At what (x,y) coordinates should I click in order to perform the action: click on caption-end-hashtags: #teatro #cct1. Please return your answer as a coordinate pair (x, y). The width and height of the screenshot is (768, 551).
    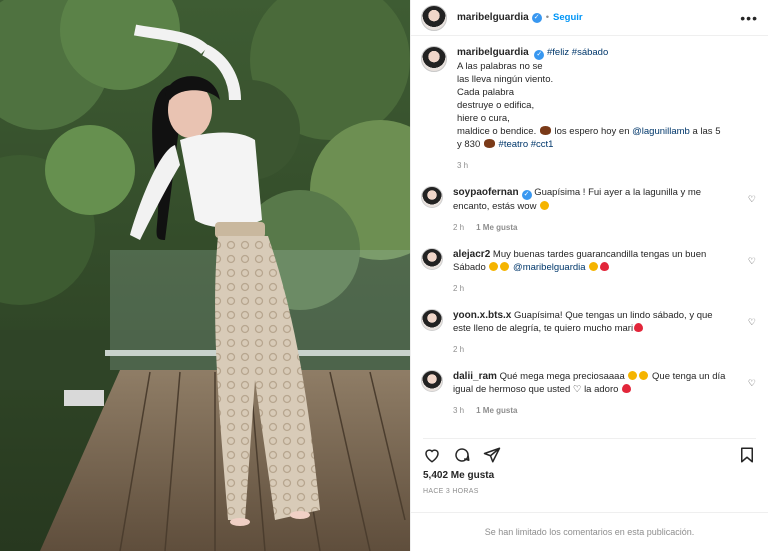
    Looking at the image, I should click on (526, 144).